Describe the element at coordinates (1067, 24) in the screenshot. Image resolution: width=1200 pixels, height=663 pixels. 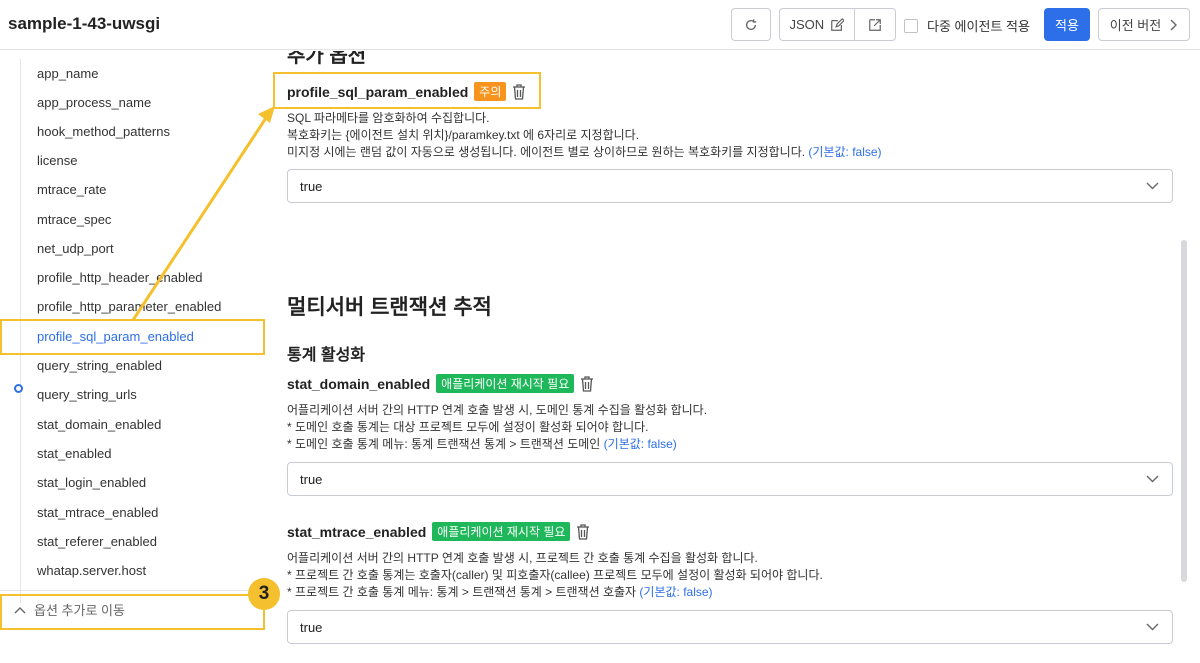
I see `apply-button: 적용` at that location.